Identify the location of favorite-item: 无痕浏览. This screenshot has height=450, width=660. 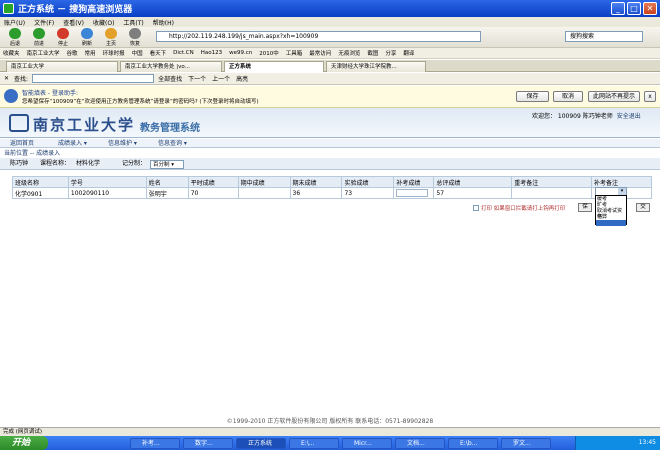
(349, 53).